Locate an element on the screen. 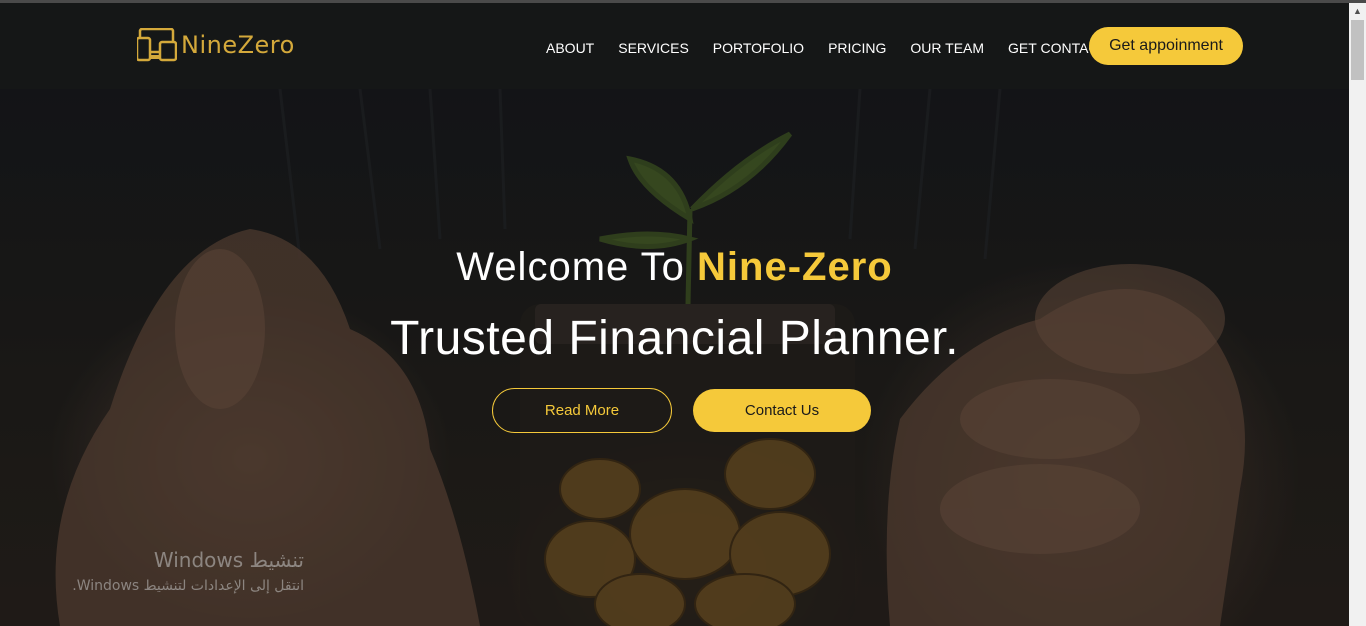 The image size is (1366, 626). nav-link-our-team: OUR TEAM is located at coordinates (947, 48).